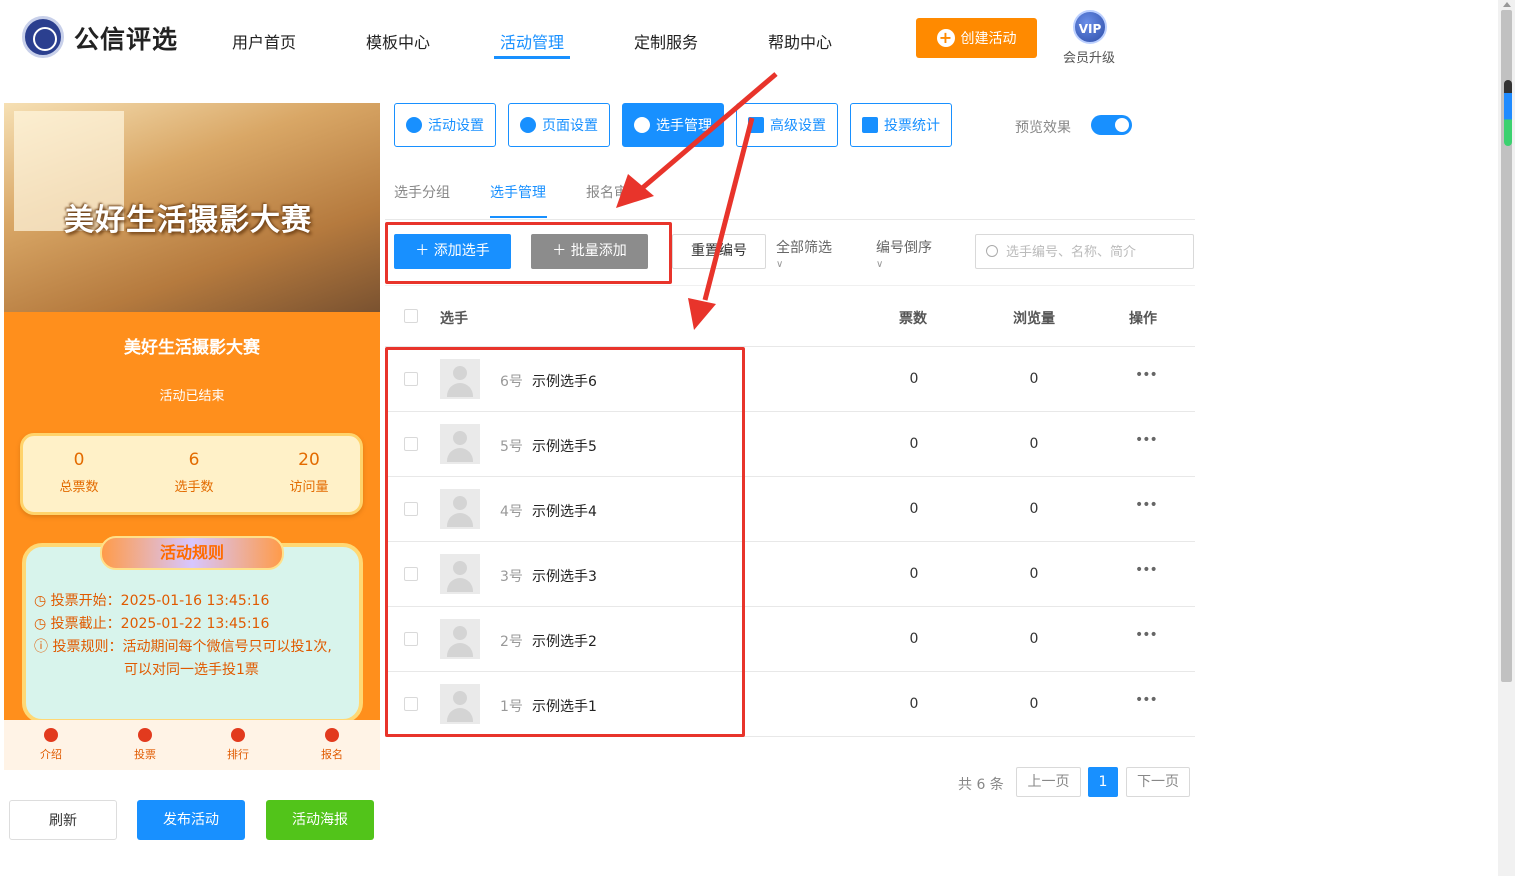 The height and width of the screenshot is (876, 1515). I want to click on scroll-up-arrow-icon, so click(1507, 4).